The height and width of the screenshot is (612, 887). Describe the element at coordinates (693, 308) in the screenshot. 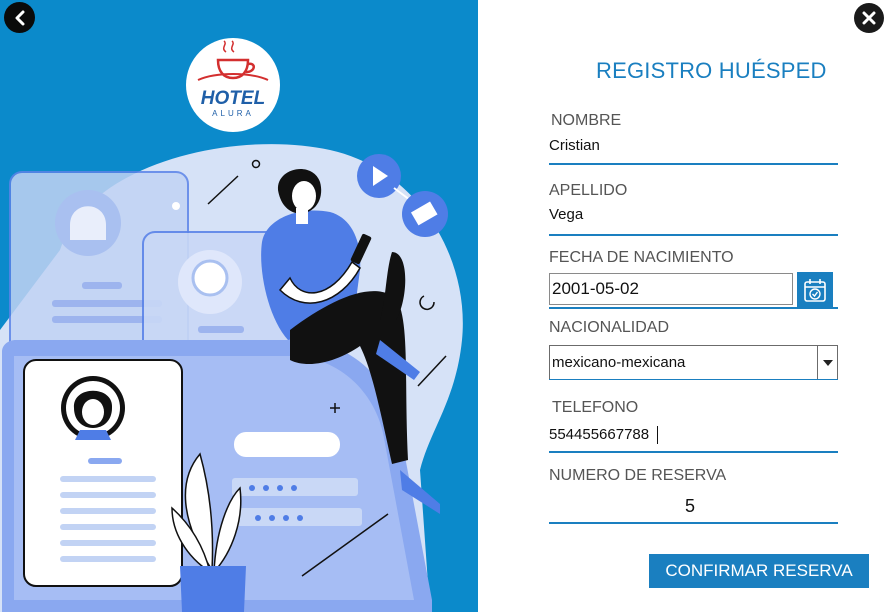

I see `fecha-underline` at that location.